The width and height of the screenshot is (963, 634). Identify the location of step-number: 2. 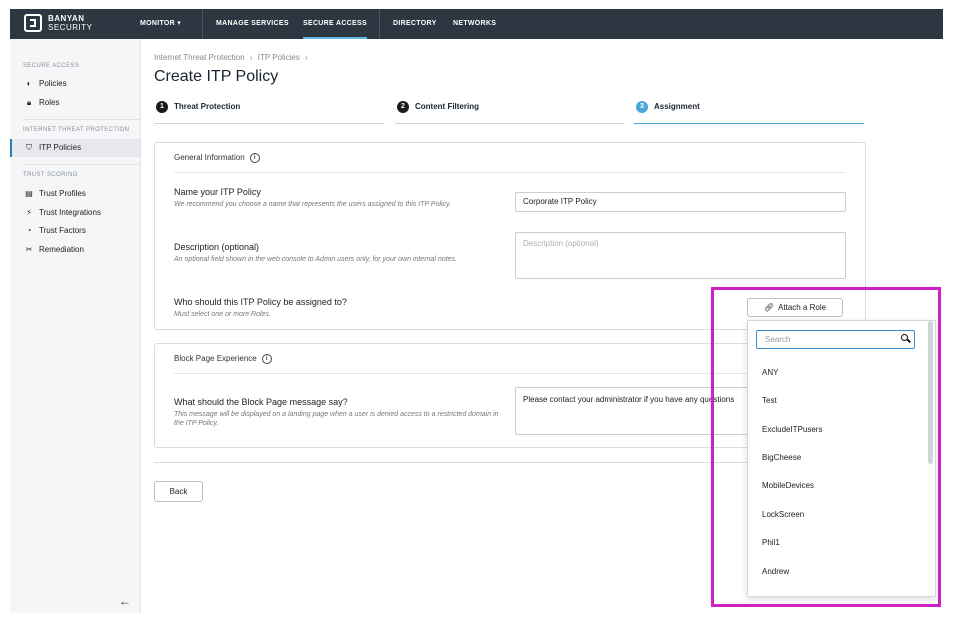
(403, 107).